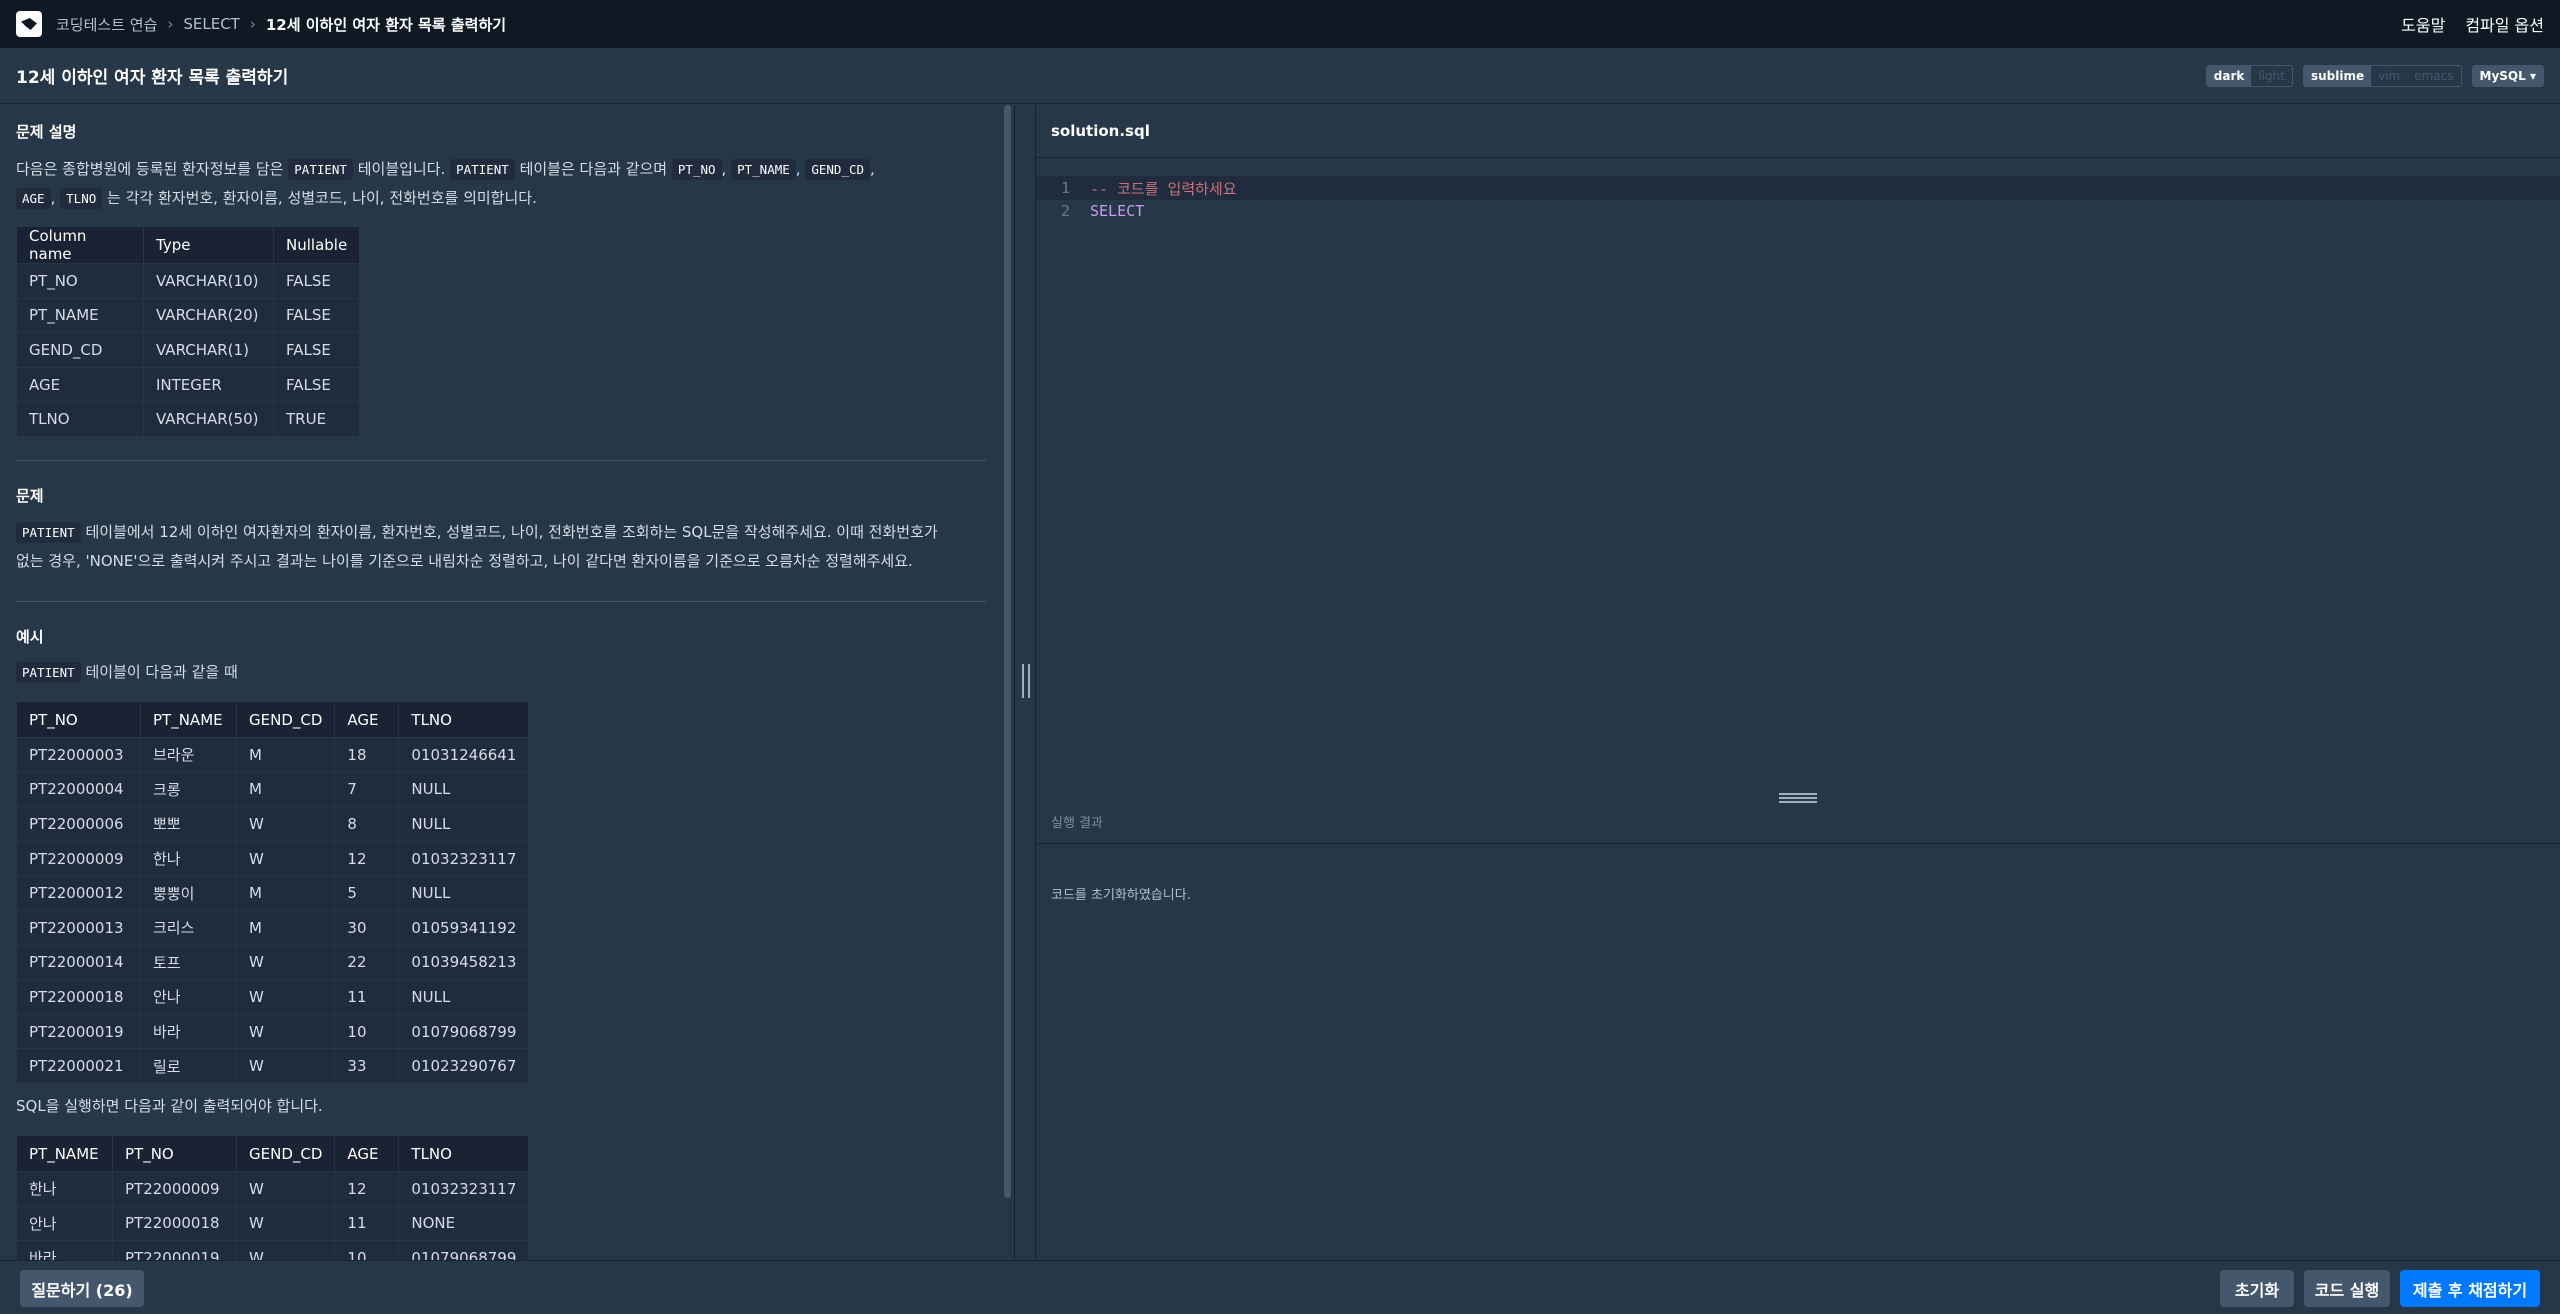 The image size is (2560, 1314). What do you see at coordinates (316, 419) in the screenshot?
I see `cell: TRUE` at bounding box center [316, 419].